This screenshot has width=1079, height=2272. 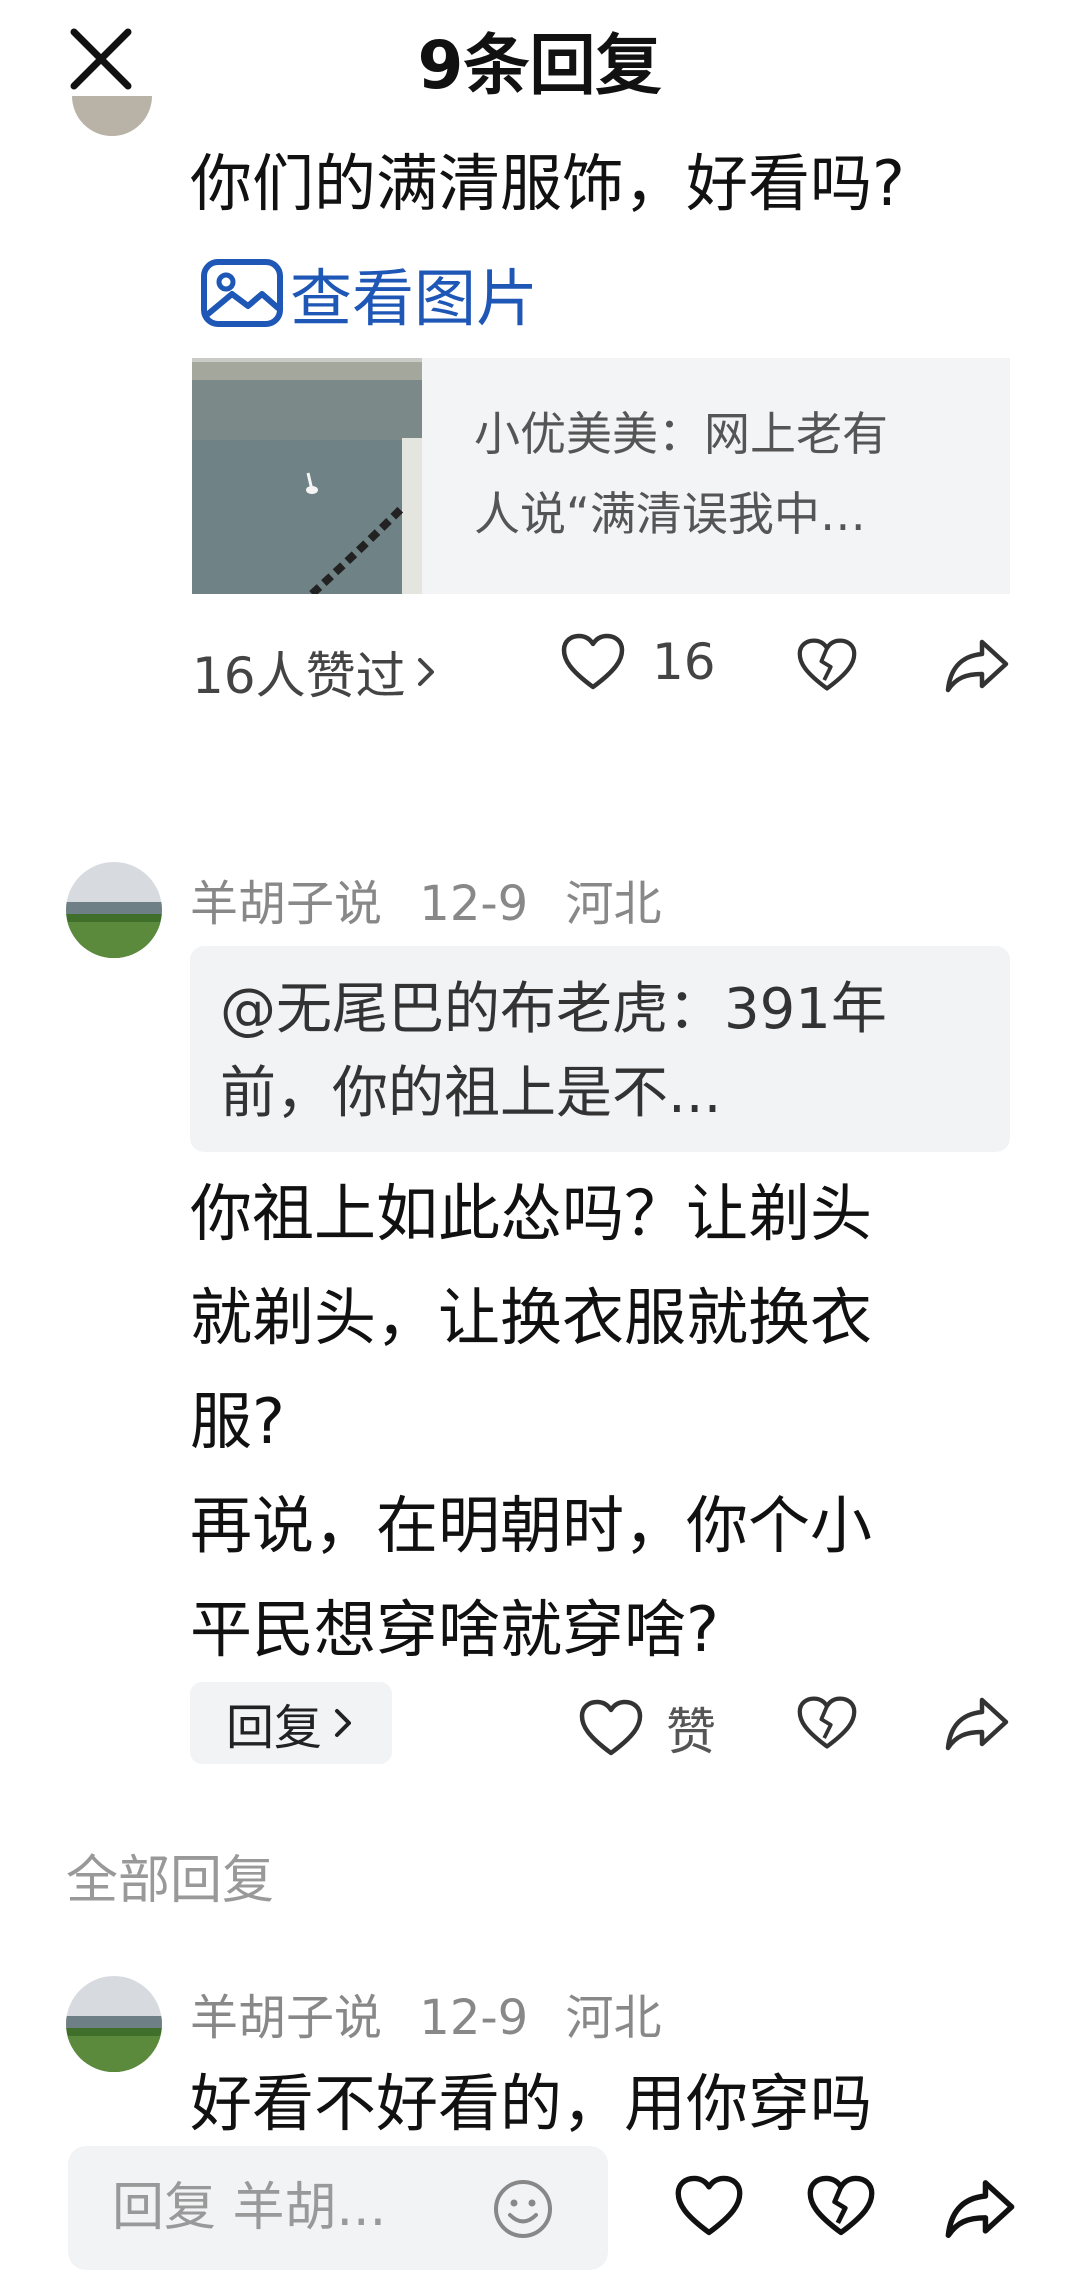 I want to click on like-button: 赞, so click(x=647, y=1728).